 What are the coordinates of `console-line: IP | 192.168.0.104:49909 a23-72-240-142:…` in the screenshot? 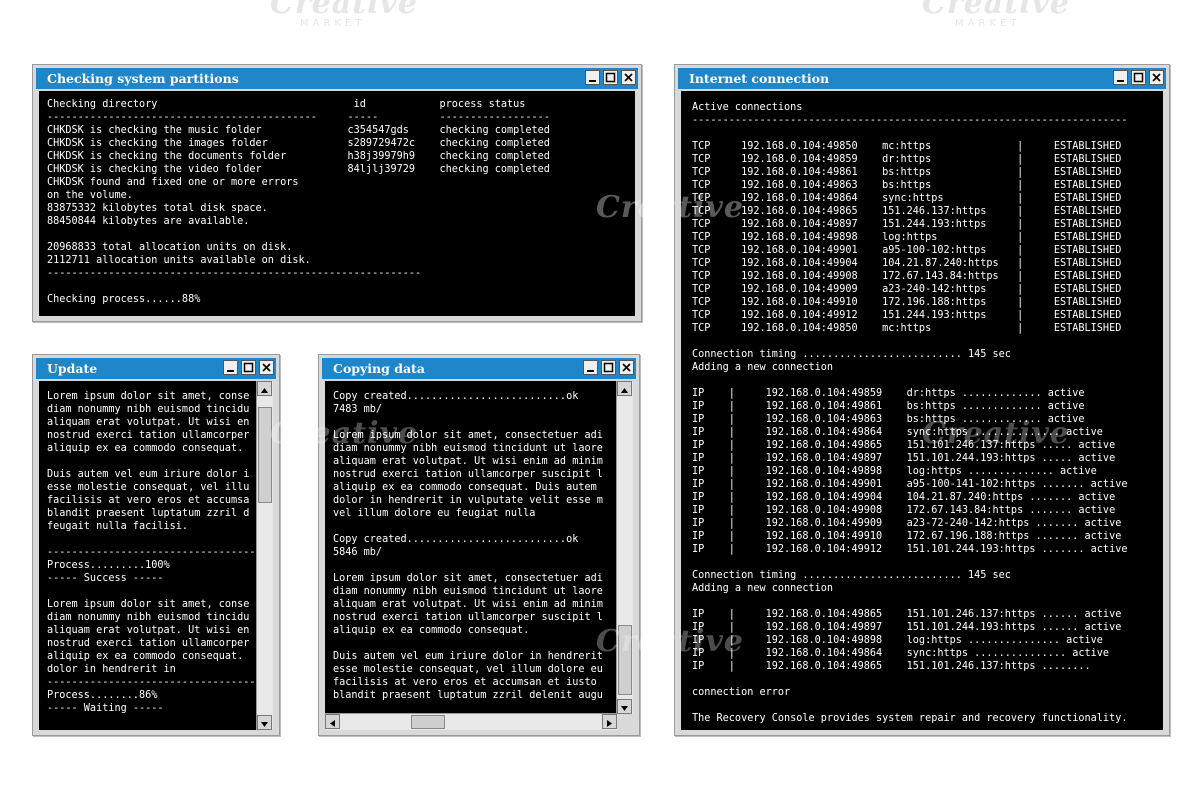 It's located at (907, 523).